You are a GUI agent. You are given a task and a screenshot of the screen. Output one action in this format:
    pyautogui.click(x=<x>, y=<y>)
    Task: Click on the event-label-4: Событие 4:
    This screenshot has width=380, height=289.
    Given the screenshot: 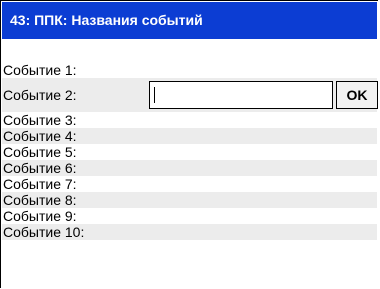 What is the action you would take?
    pyautogui.click(x=40, y=136)
    